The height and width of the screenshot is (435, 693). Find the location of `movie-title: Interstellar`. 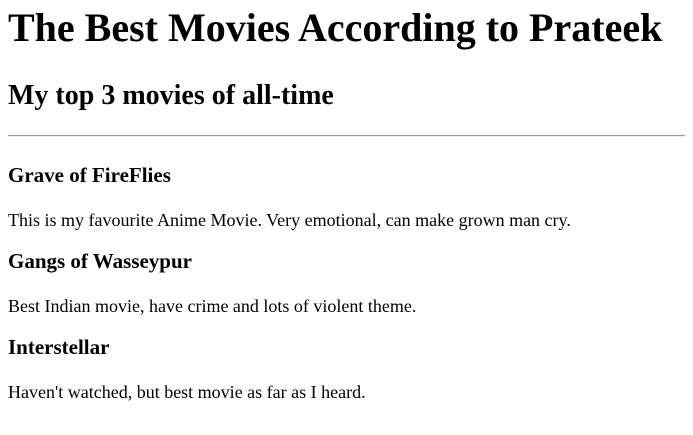

movie-title: Interstellar is located at coordinates (59, 347).